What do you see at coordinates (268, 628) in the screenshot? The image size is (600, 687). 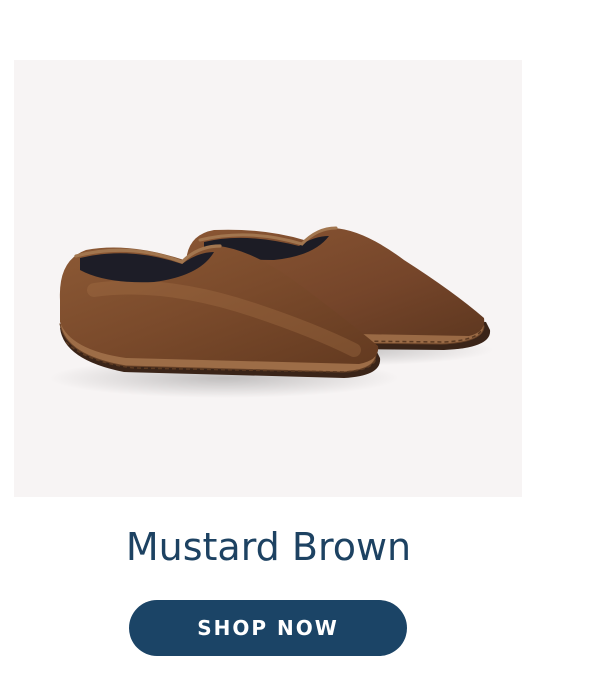 I see `shop-now-button: SHOP NOW` at bounding box center [268, 628].